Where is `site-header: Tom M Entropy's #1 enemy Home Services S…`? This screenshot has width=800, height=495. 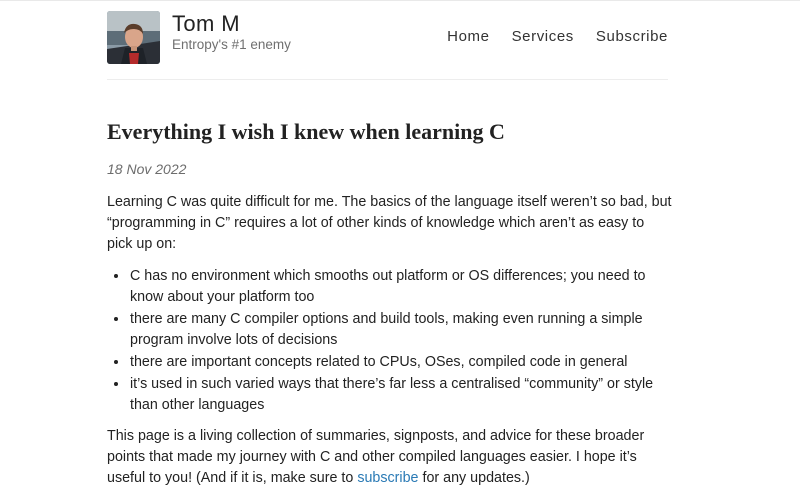 site-header: Tom M Entropy's #1 enemy Home Services S… is located at coordinates (387, 44).